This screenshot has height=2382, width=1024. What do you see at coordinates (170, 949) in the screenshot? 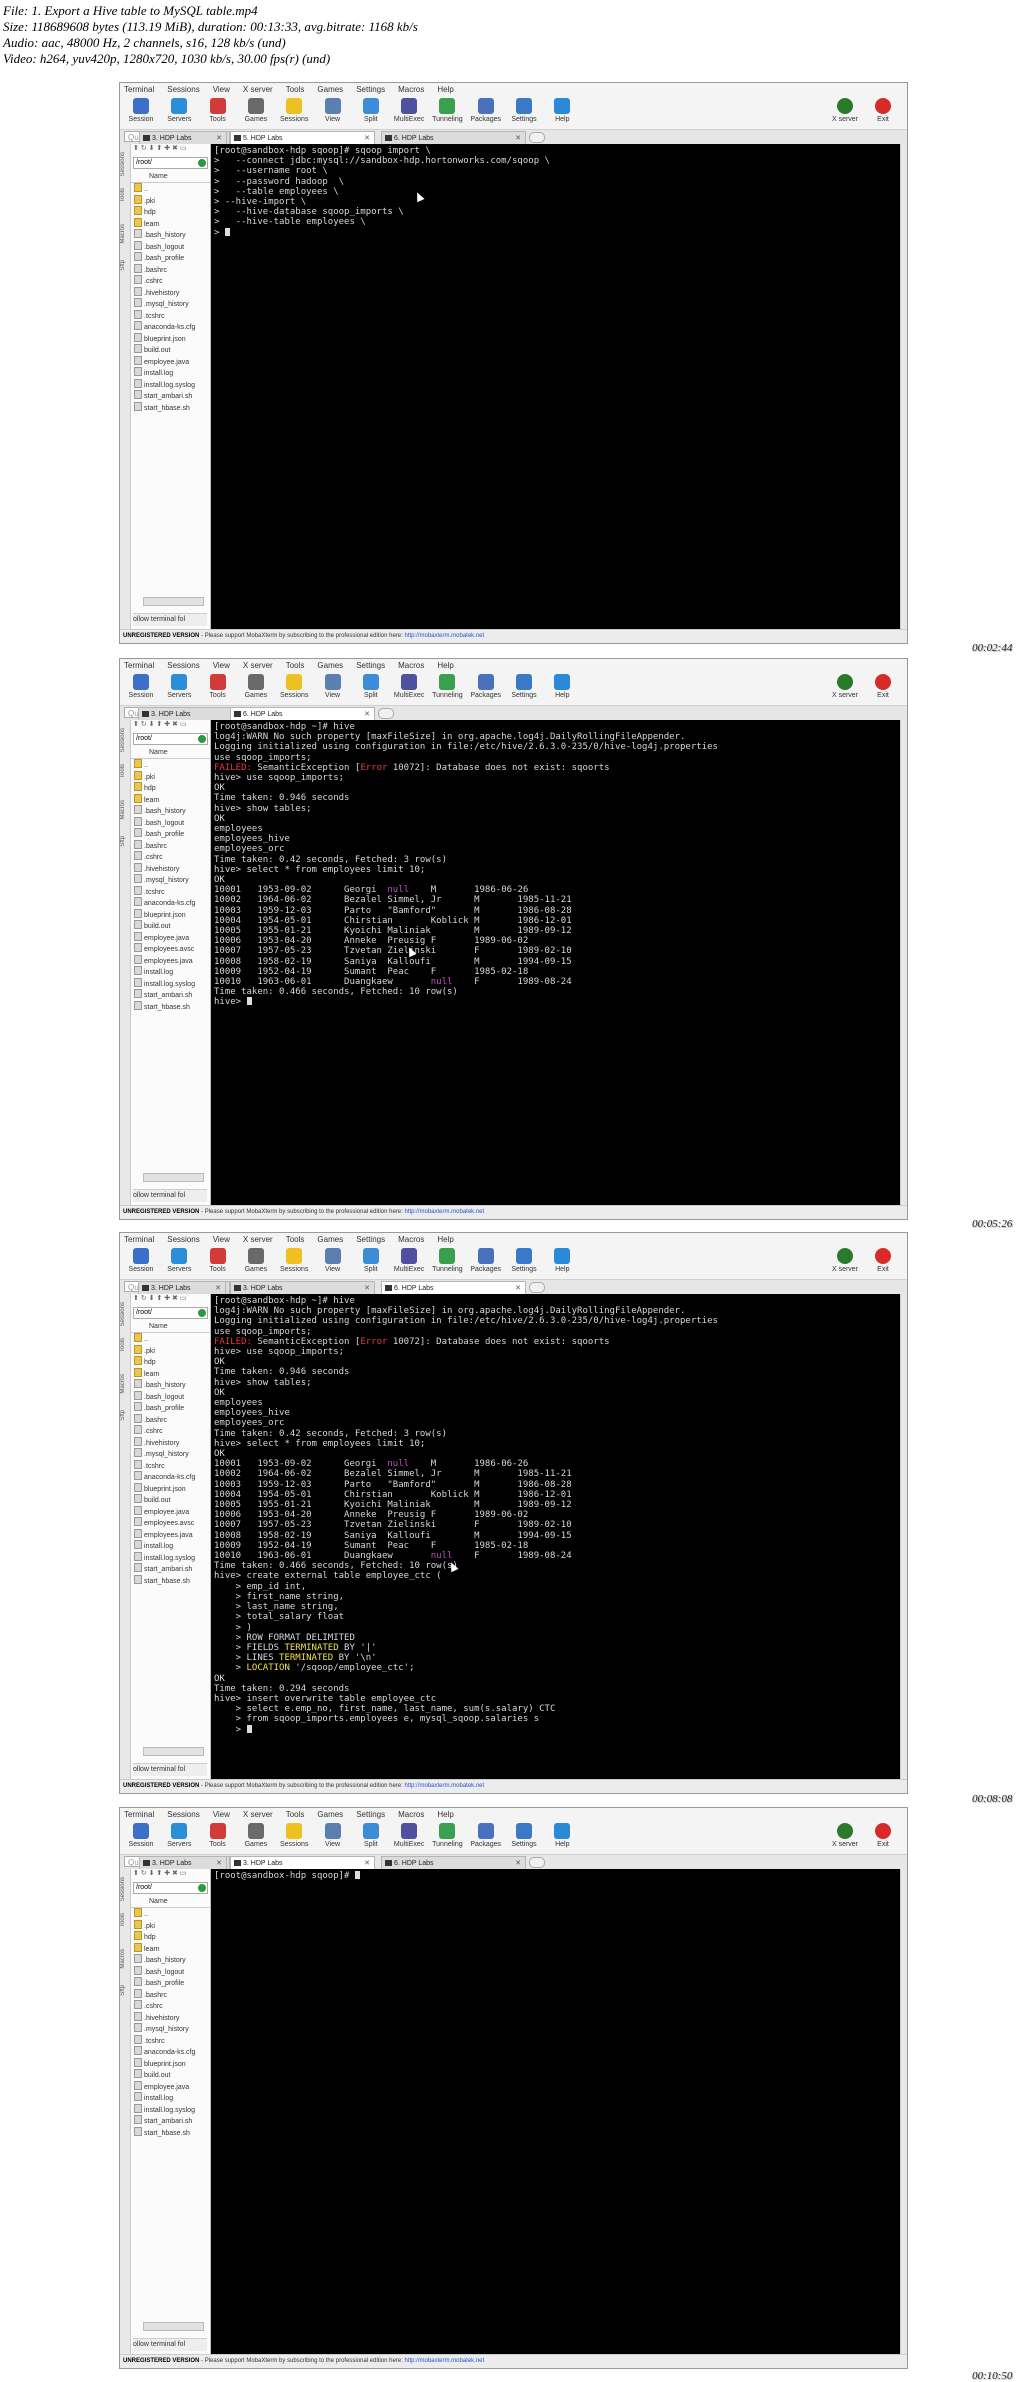
I see `file-list-item: employees.avsc` at bounding box center [170, 949].